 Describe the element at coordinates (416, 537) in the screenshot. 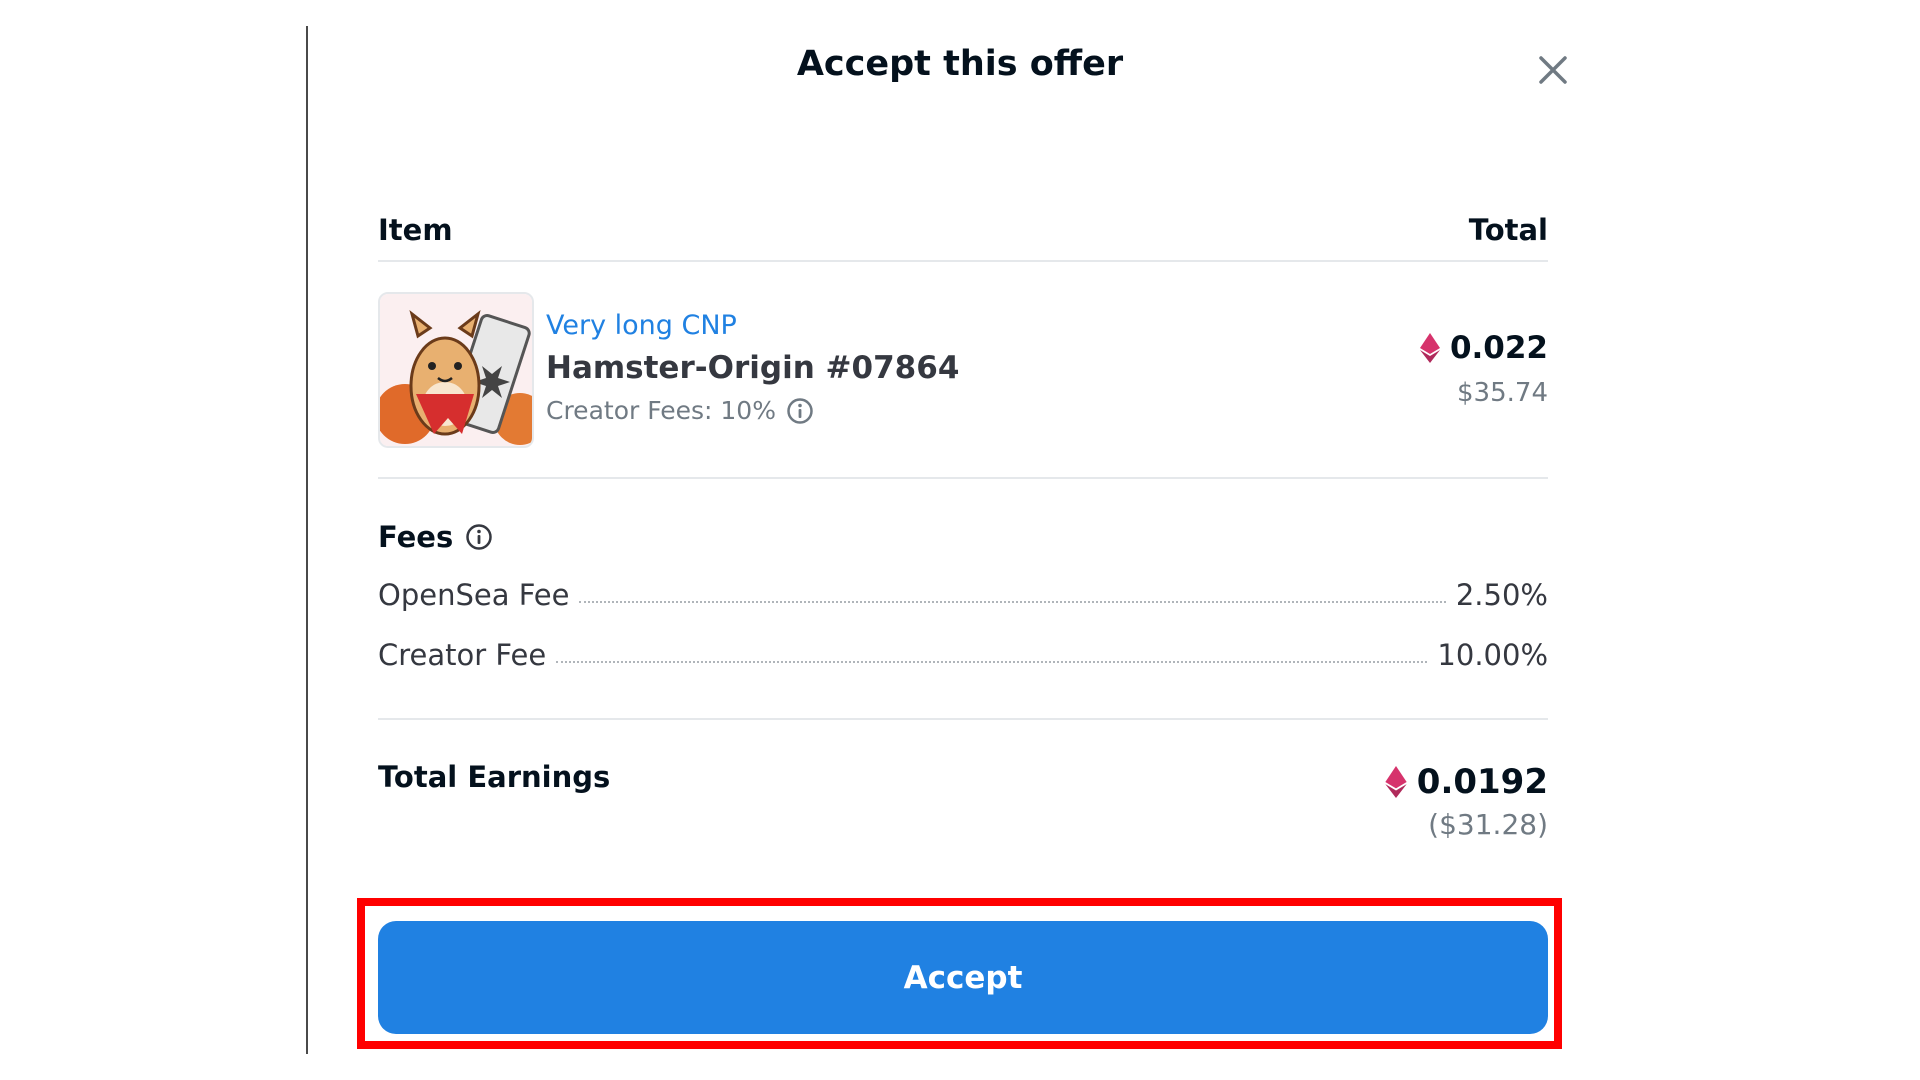

I see `fees-title: Fees` at that location.